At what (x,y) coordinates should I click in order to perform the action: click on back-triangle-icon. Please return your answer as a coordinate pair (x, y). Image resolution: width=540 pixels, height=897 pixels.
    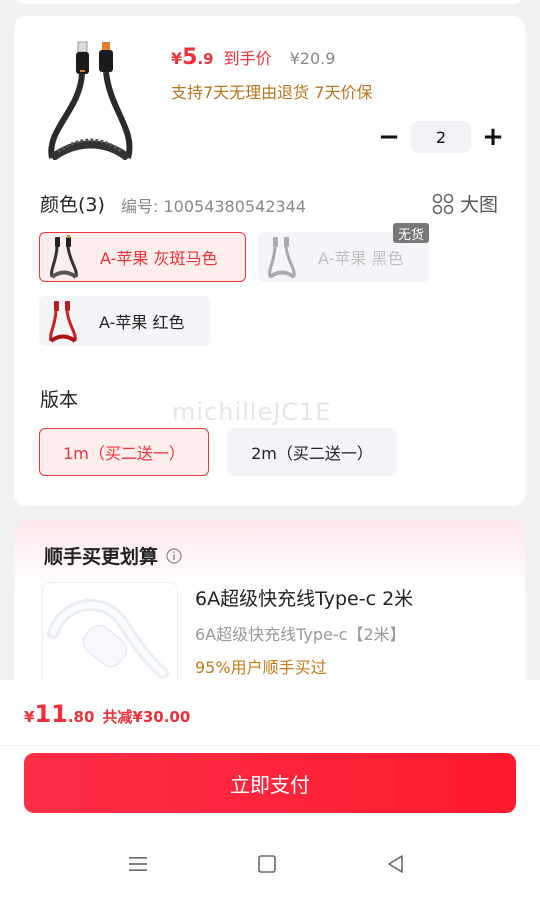
    Looking at the image, I should click on (395, 864).